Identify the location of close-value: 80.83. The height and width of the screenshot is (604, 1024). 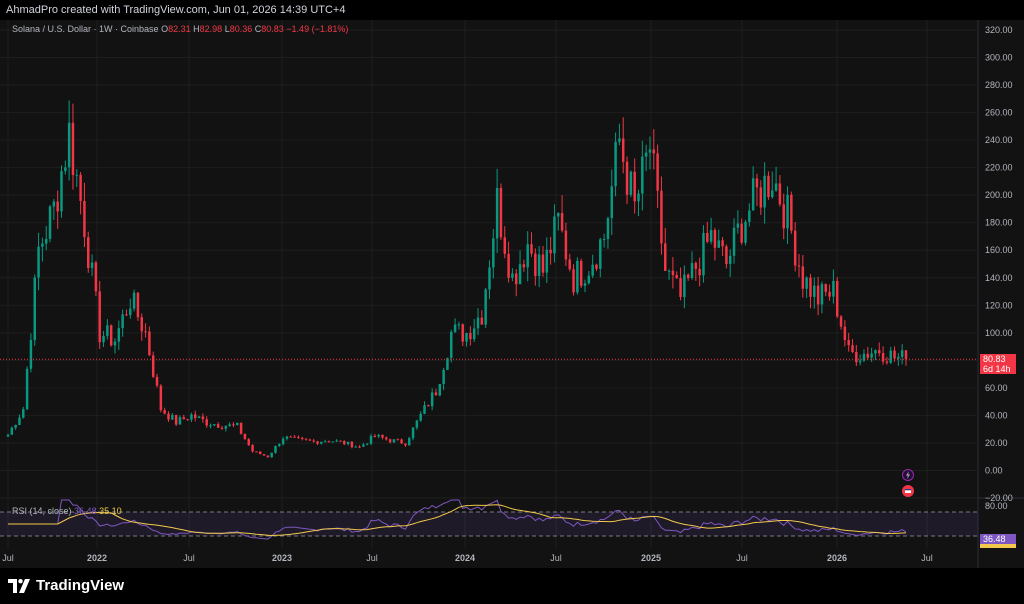
(272, 29).